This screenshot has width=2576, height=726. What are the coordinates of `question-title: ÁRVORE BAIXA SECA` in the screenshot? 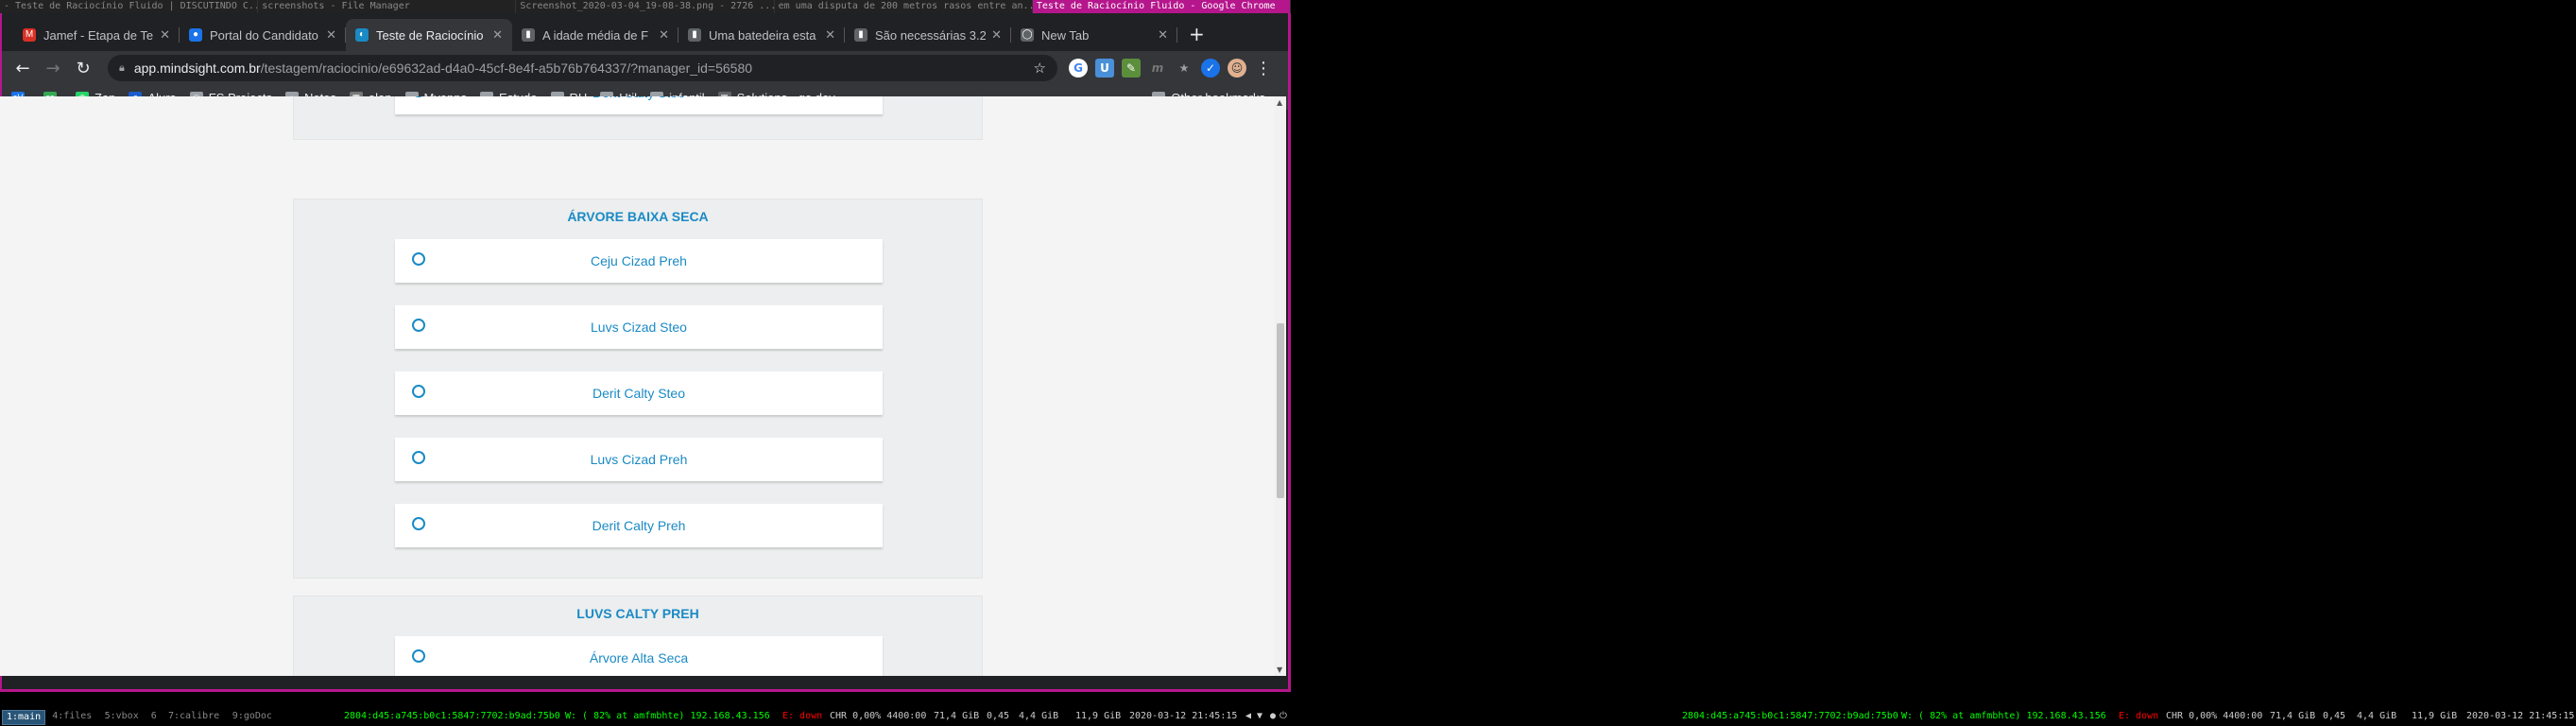 It's located at (638, 217).